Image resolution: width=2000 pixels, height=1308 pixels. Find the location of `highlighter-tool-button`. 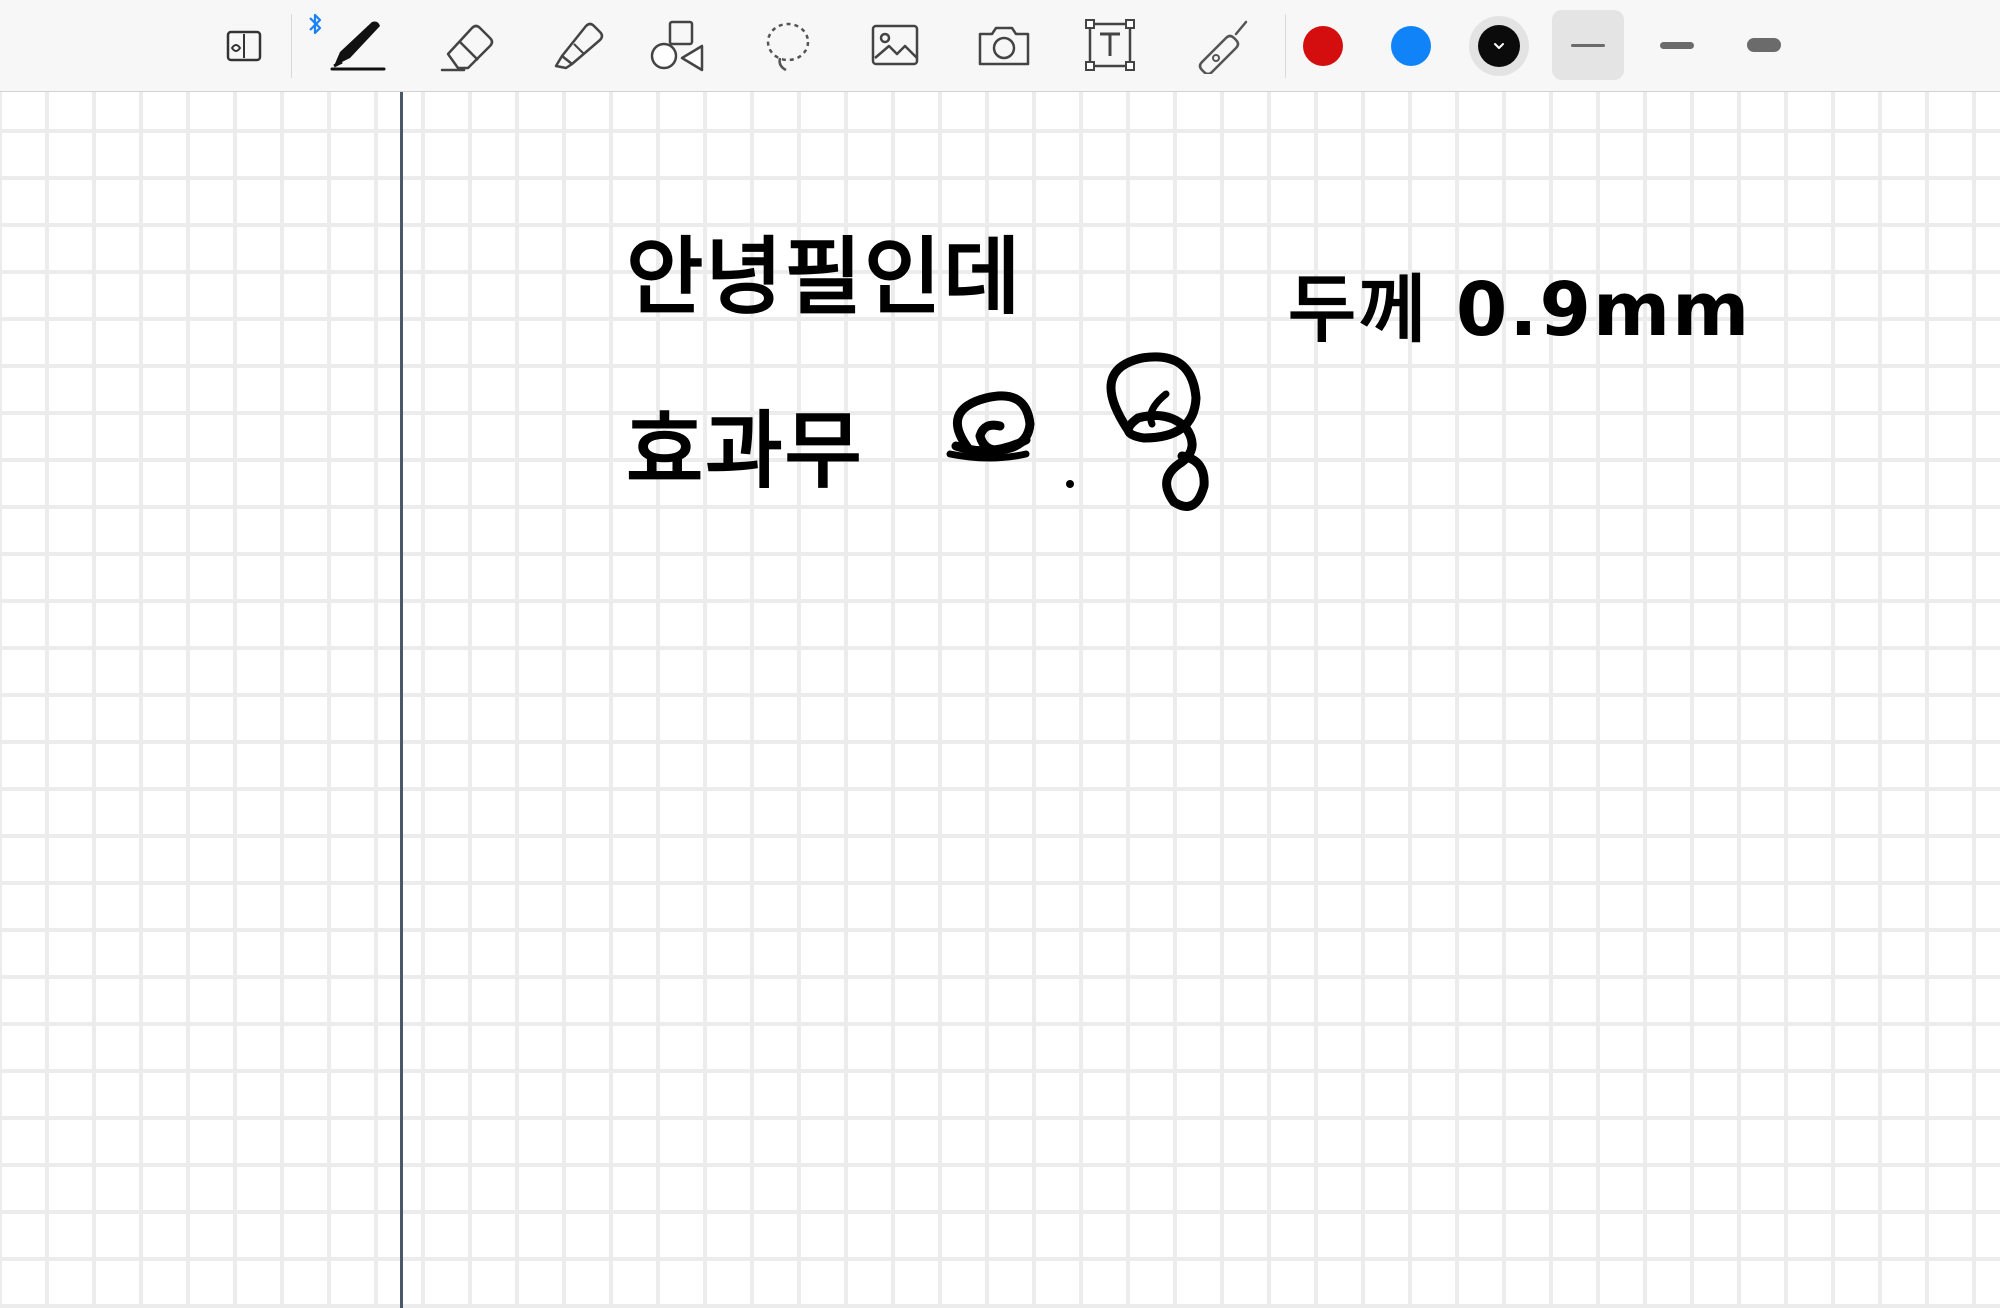

highlighter-tool-button is located at coordinates (574, 46).